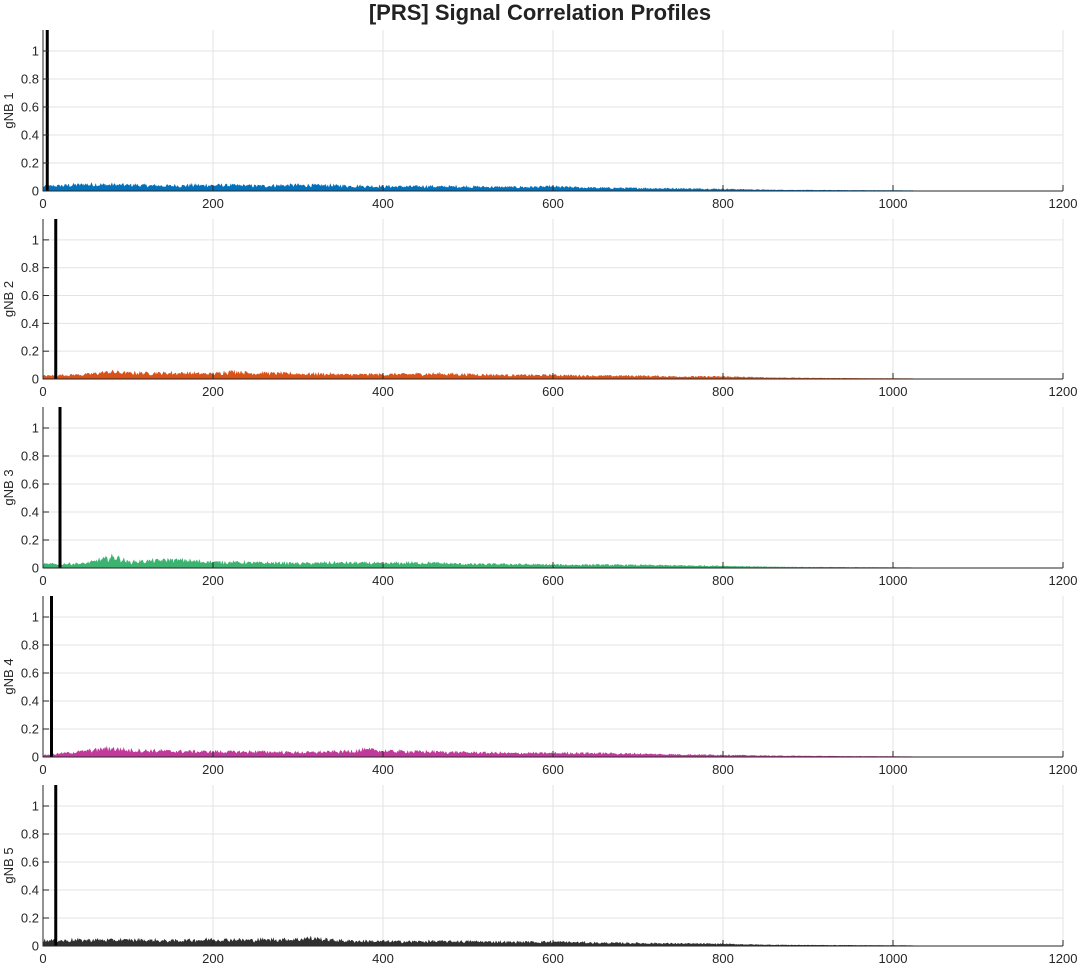 This screenshot has height=965, width=1080. What do you see at coordinates (8, 487) in the screenshot?
I see `y-axis-label: gNB 3` at bounding box center [8, 487].